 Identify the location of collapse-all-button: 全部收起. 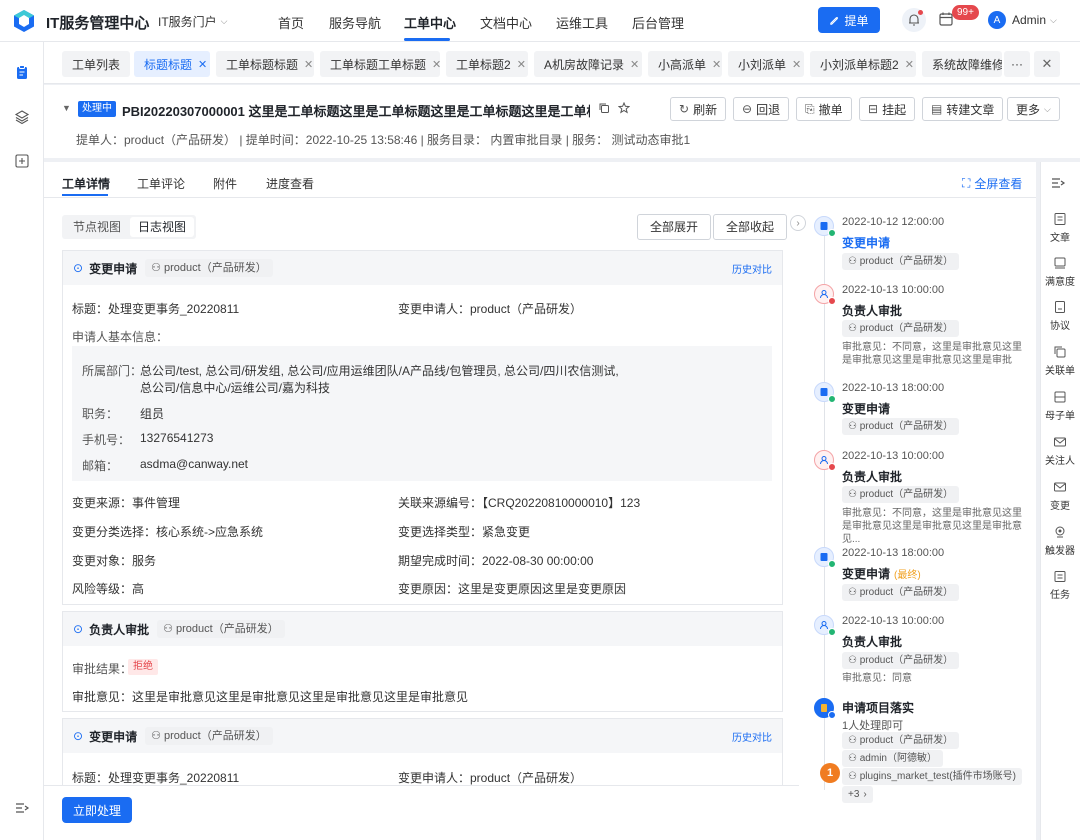
(750, 227).